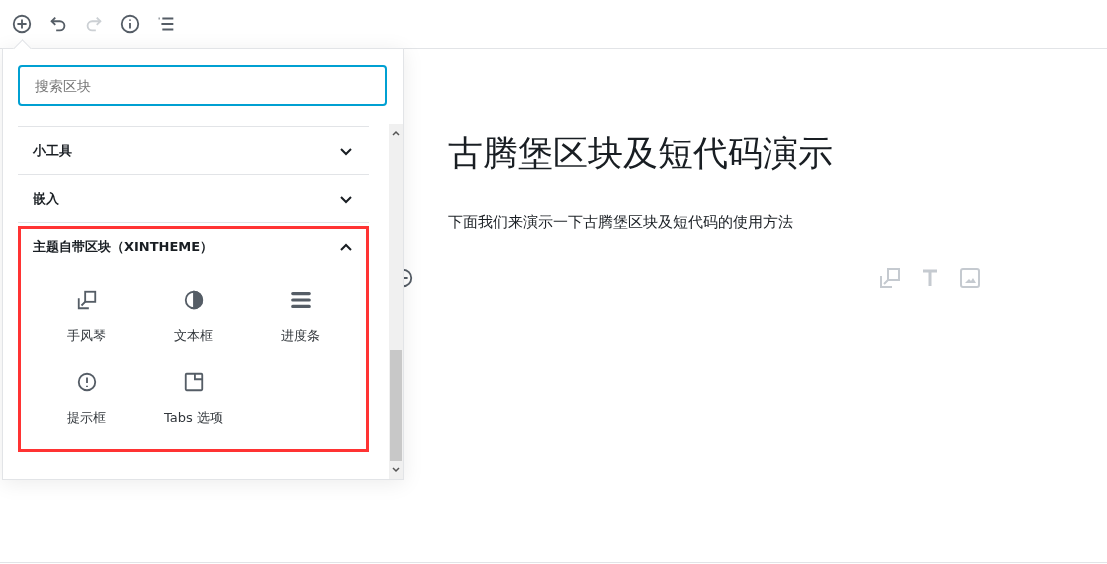 Image resolution: width=1107 pixels, height=564 pixels. I want to click on block-item: Tabs 选项, so click(193, 399).